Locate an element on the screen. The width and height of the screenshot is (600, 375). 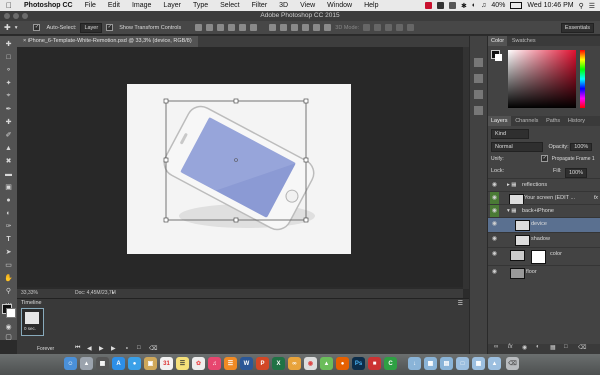
align-left-icon is located at coordinates (232, 27).